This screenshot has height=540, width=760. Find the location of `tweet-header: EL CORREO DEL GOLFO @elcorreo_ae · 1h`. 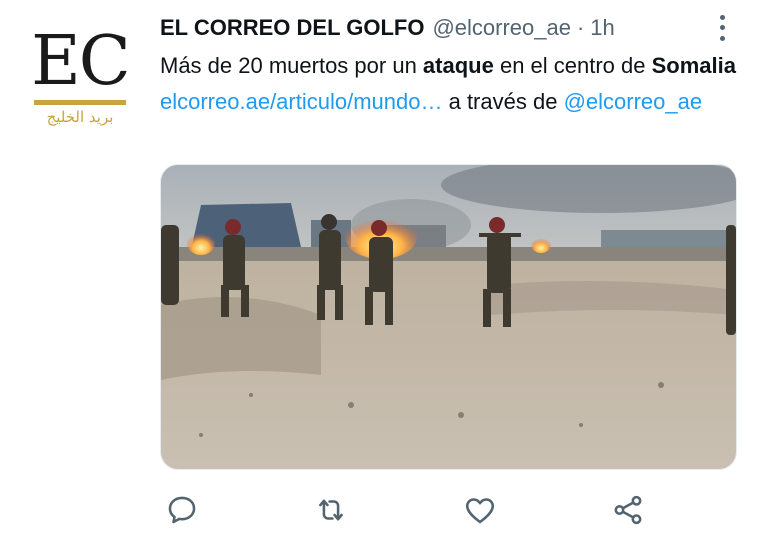

tweet-header: EL CORREO DEL GOLFO @elcorreo_ae · 1h is located at coordinates (450, 28).